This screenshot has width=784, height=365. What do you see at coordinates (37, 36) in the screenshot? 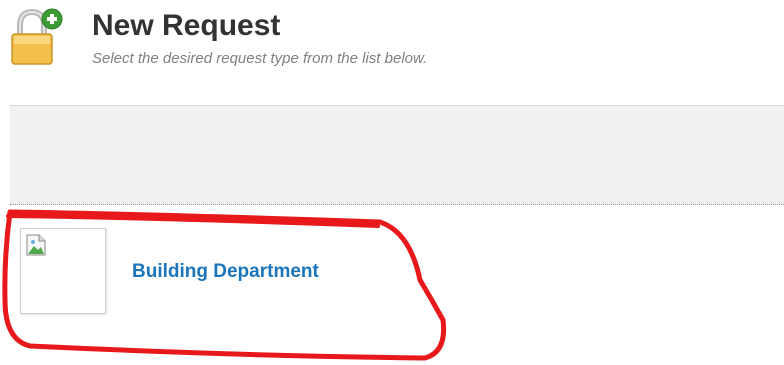
I see `lock-add-icon` at bounding box center [37, 36].